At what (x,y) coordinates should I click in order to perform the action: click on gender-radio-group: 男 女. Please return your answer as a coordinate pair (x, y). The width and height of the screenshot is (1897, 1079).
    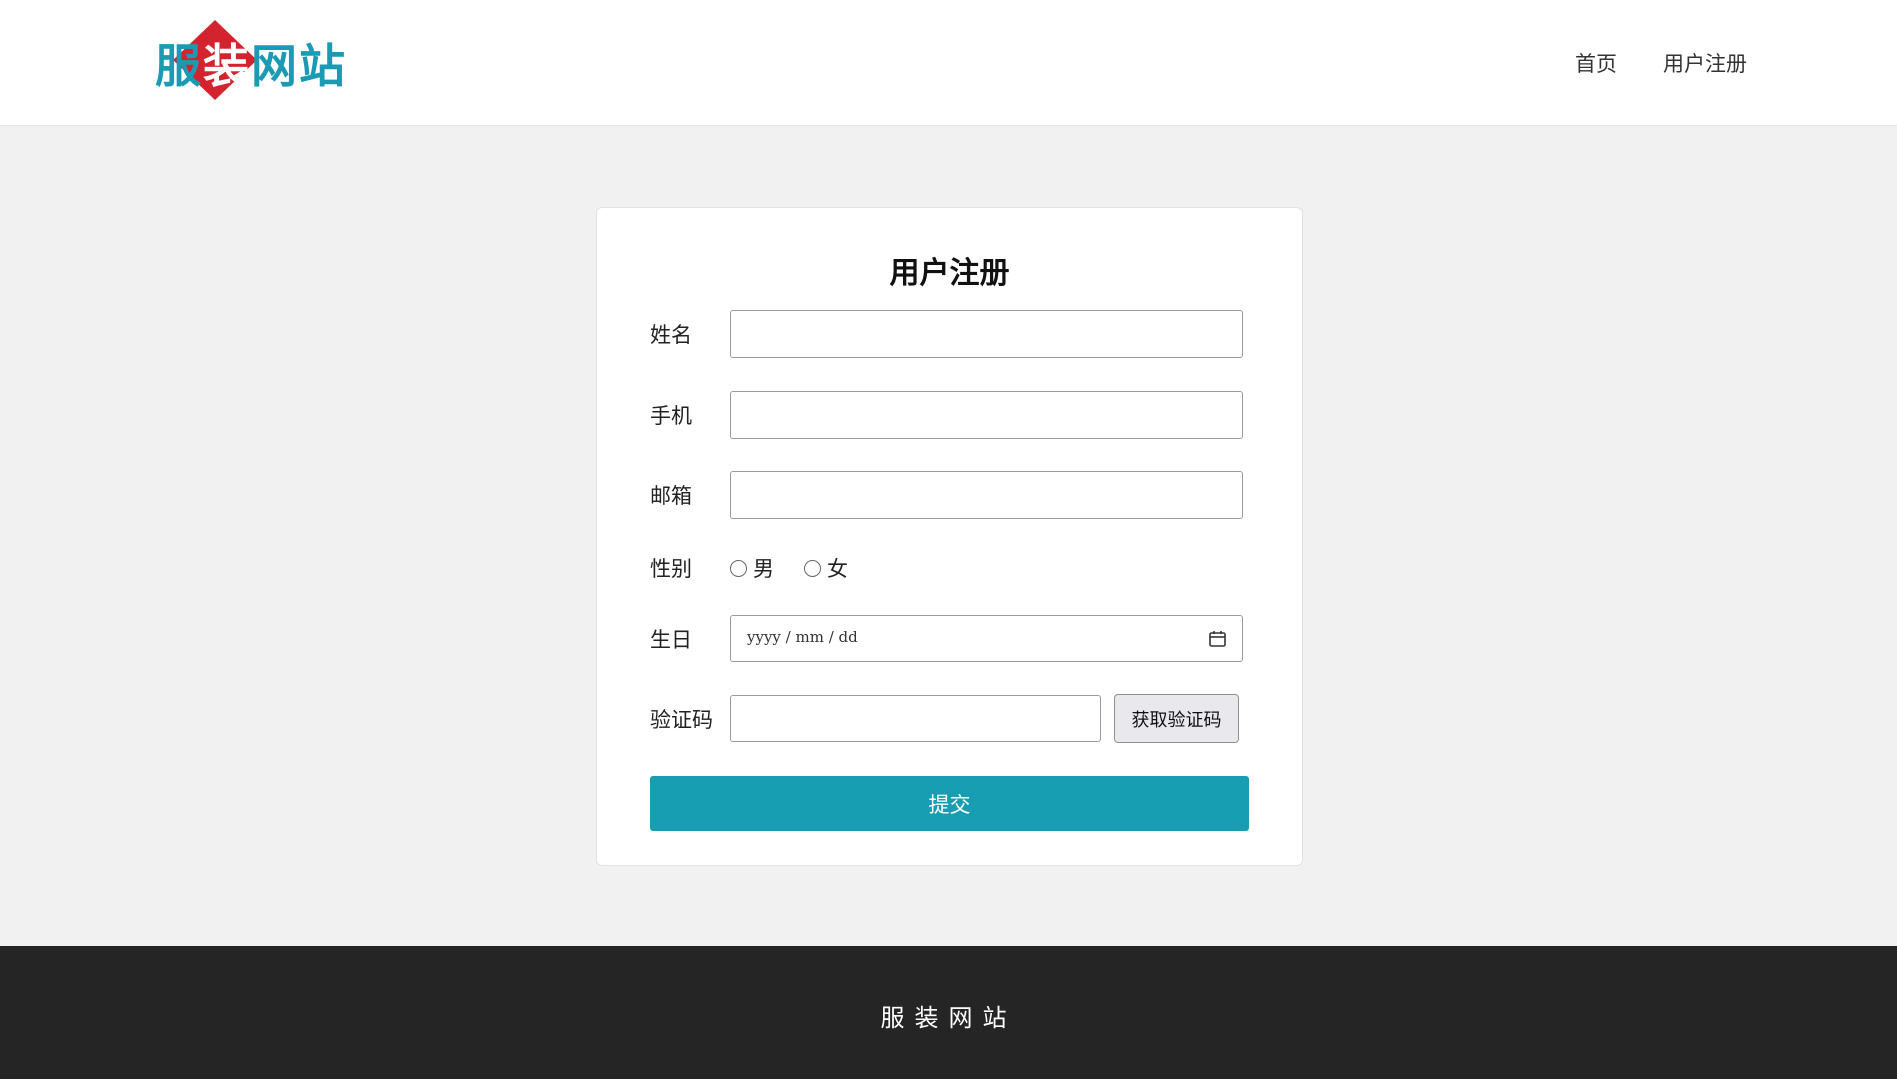
    Looking at the image, I should click on (789, 568).